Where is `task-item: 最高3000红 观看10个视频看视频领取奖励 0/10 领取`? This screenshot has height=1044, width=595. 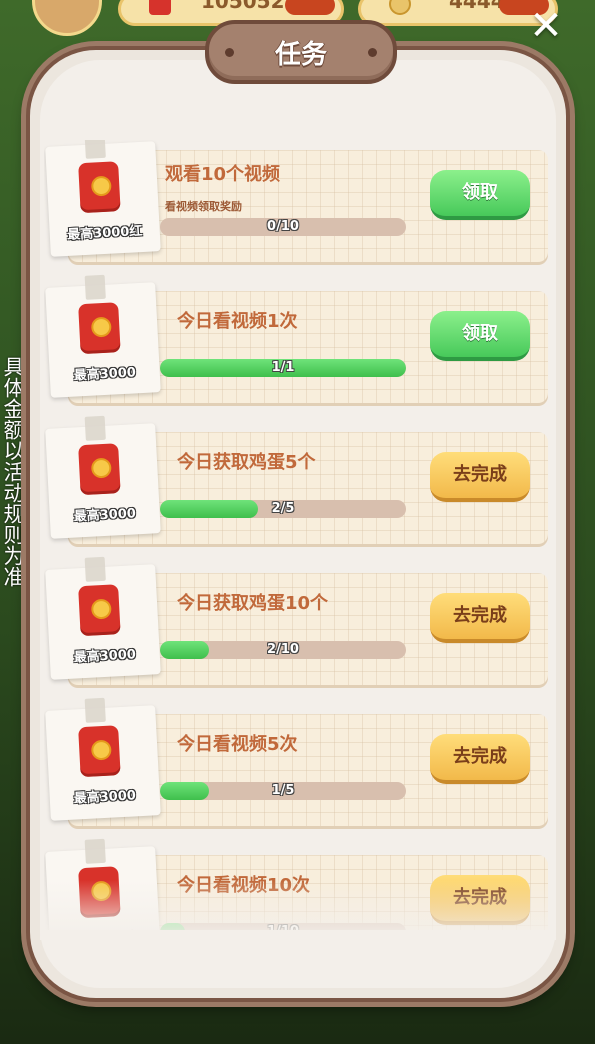 task-item: 最高3000红 观看10个视频看视频领取奖励 0/10 领取 is located at coordinates (297, 203).